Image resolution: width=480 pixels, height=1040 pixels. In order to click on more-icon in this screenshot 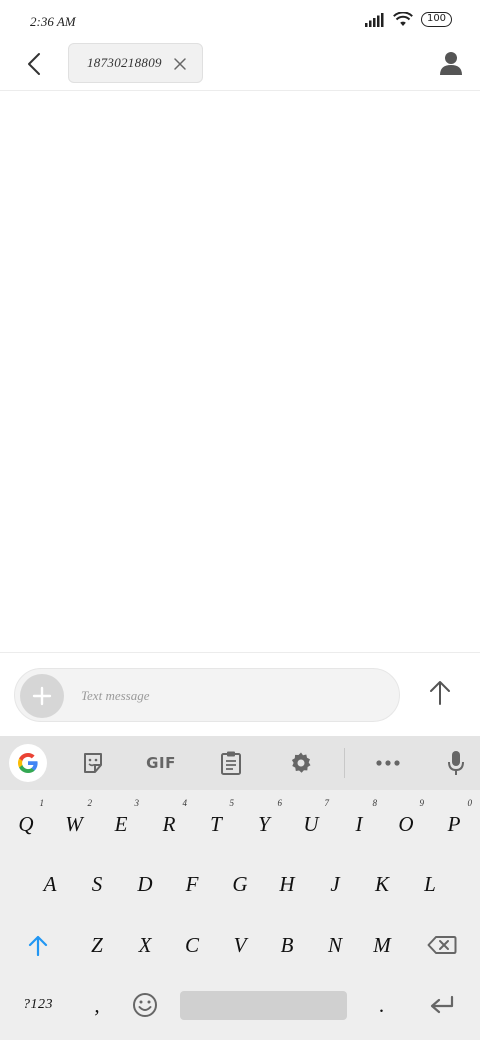, I will do `click(388, 763)`.